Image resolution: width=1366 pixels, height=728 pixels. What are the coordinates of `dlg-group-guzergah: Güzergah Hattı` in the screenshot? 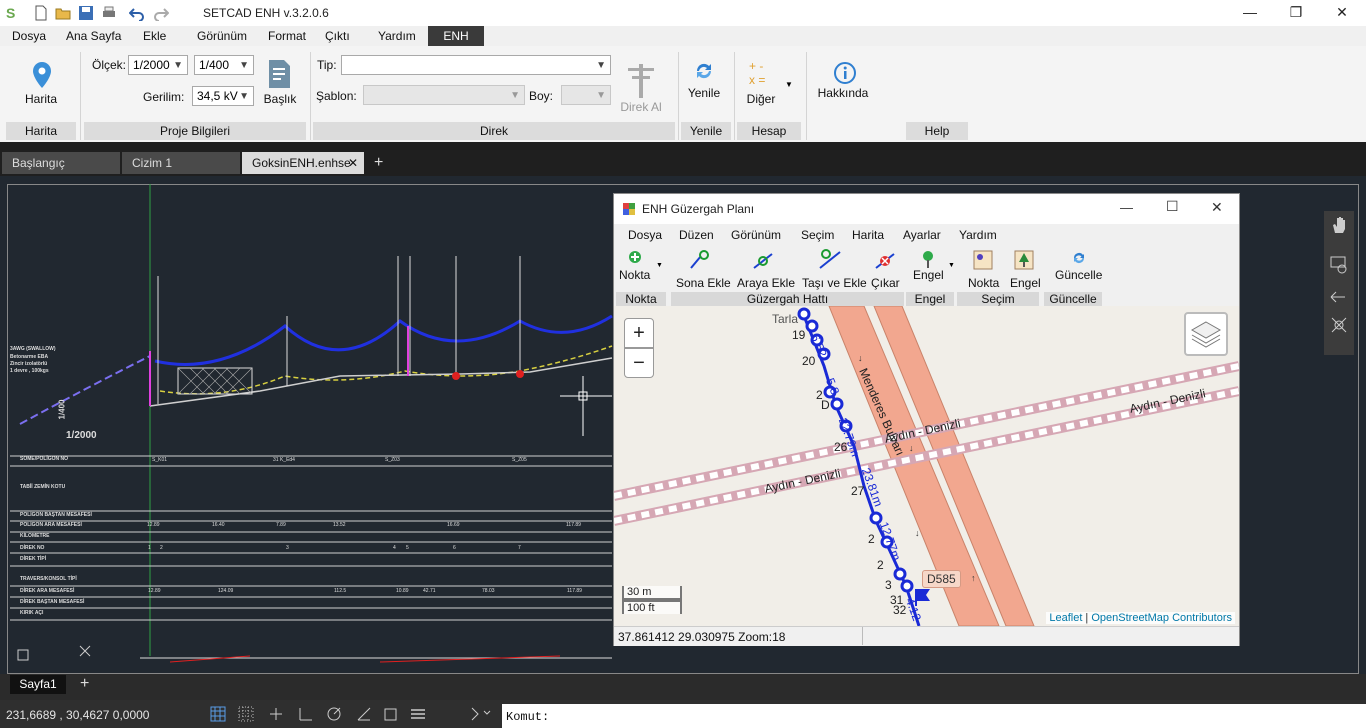 It's located at (787, 299).